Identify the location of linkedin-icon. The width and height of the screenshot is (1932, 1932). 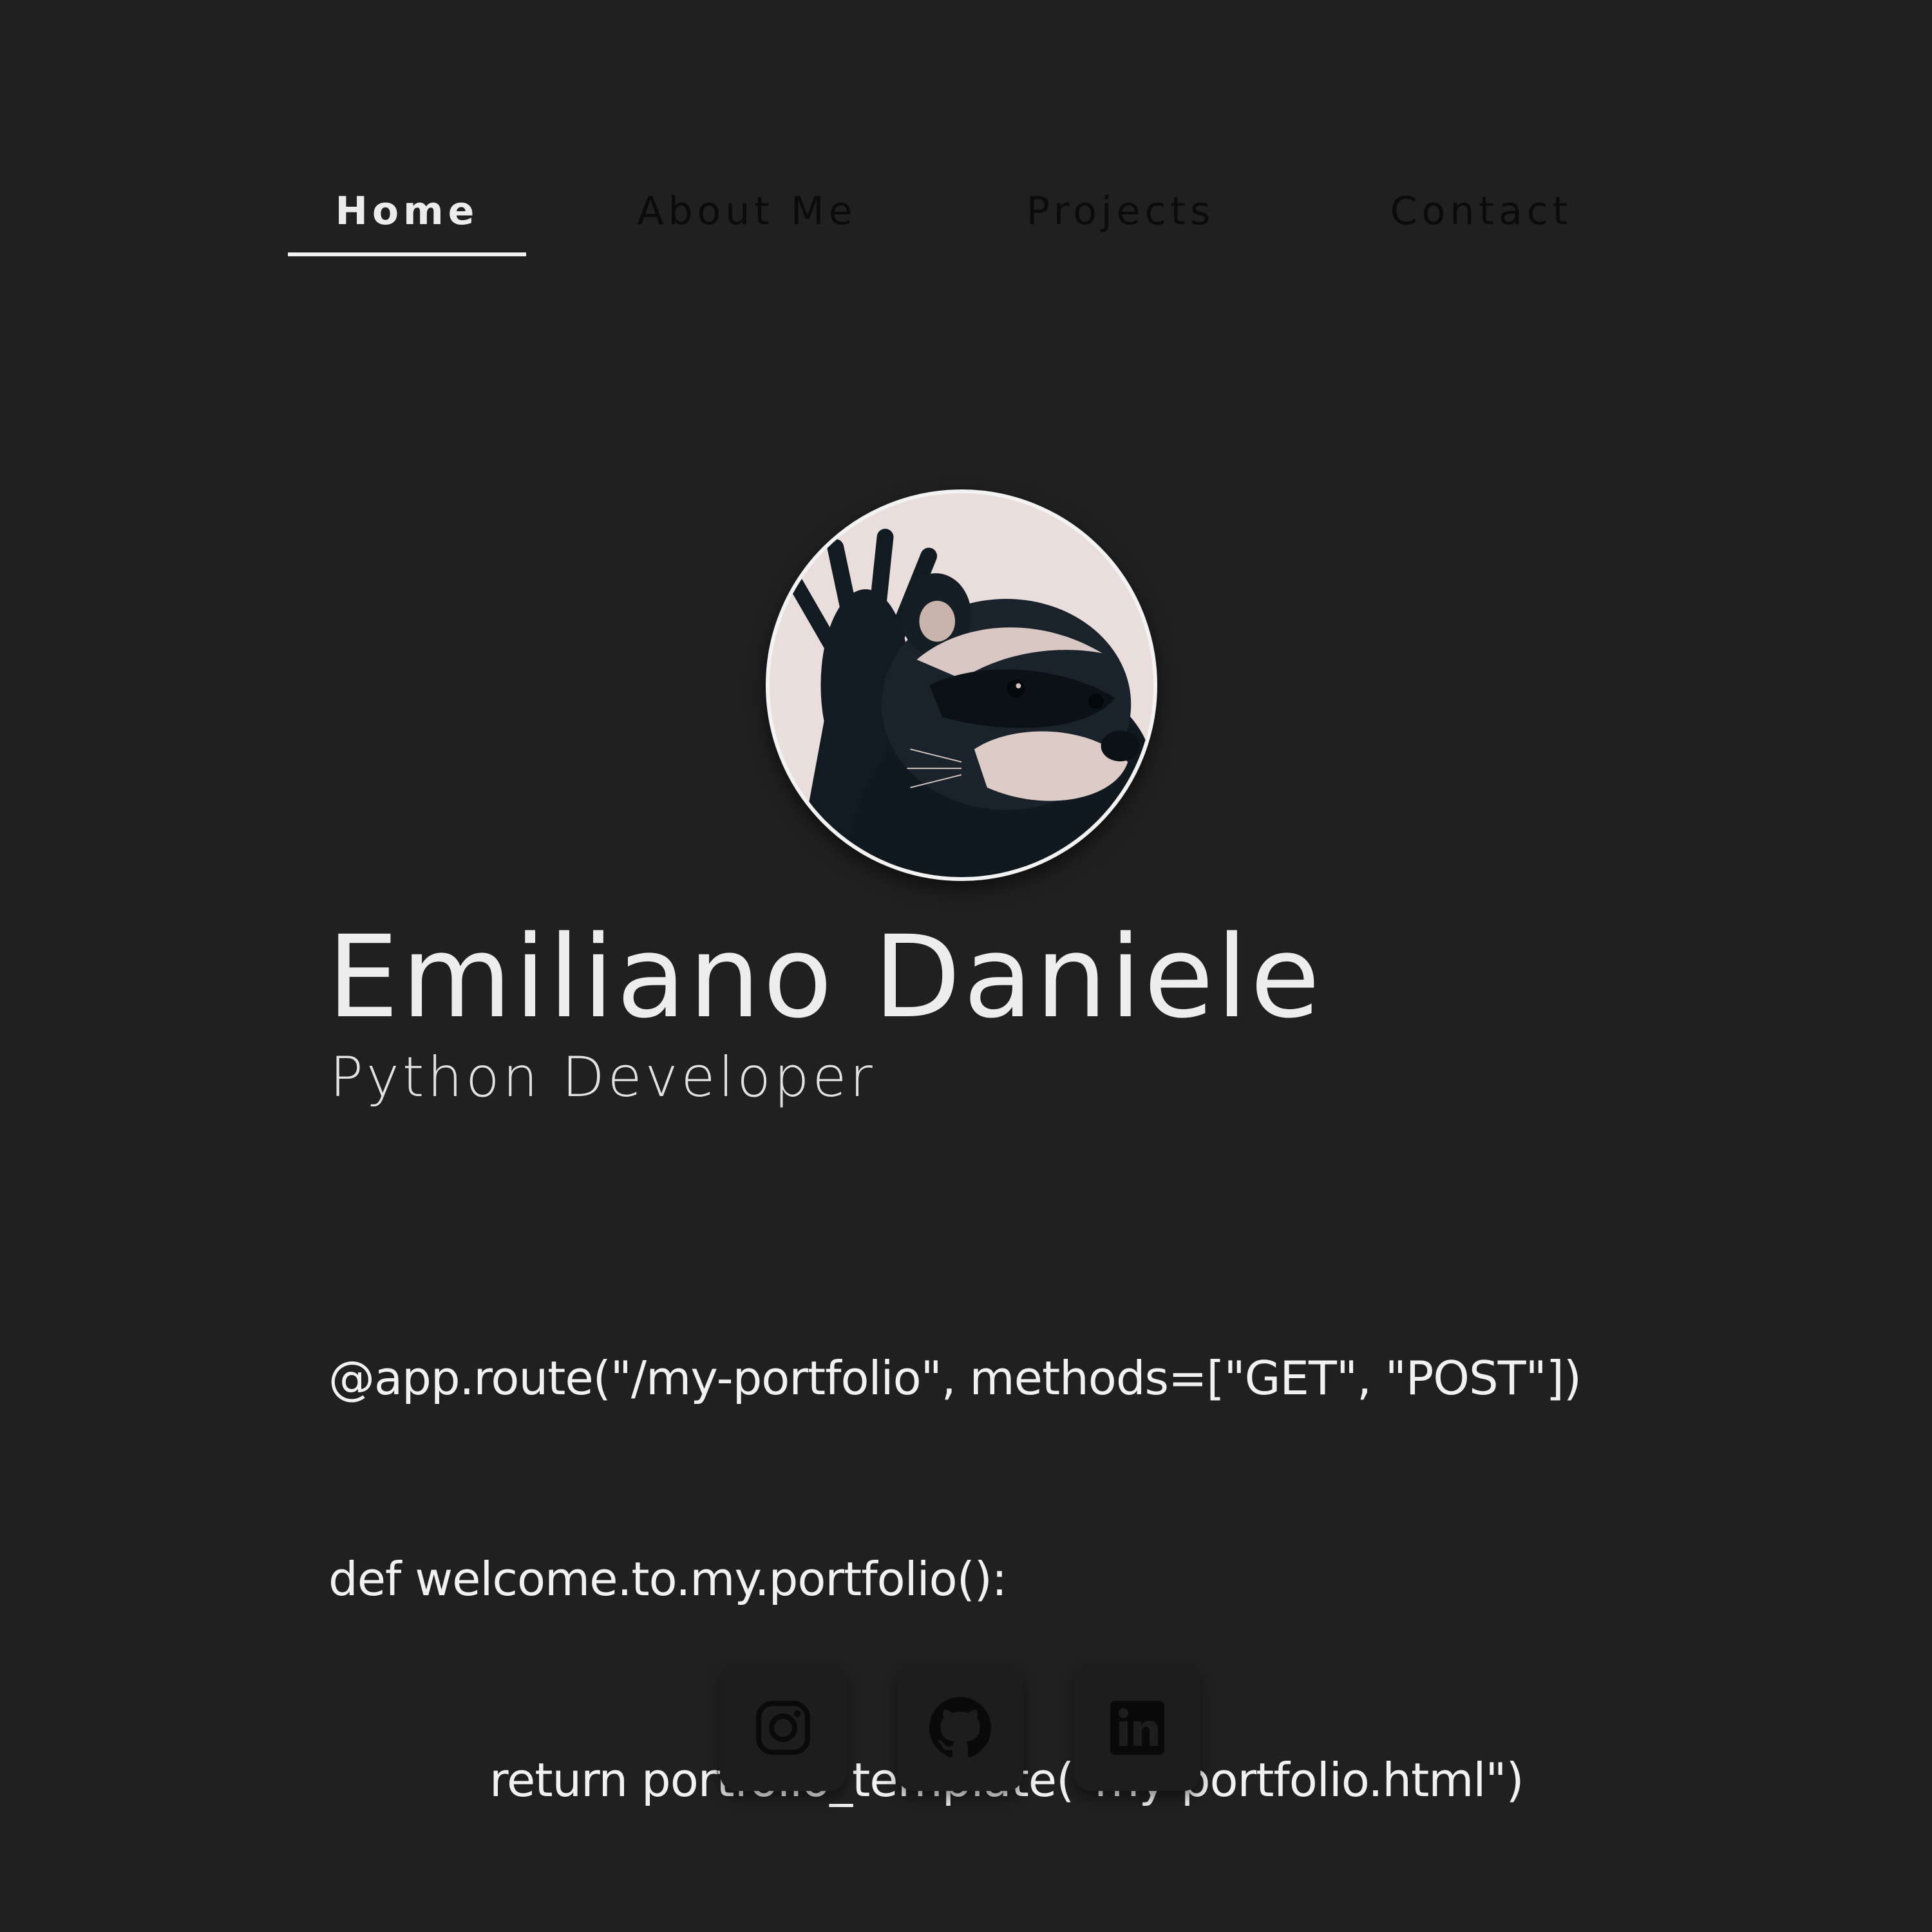
(1137, 1728).